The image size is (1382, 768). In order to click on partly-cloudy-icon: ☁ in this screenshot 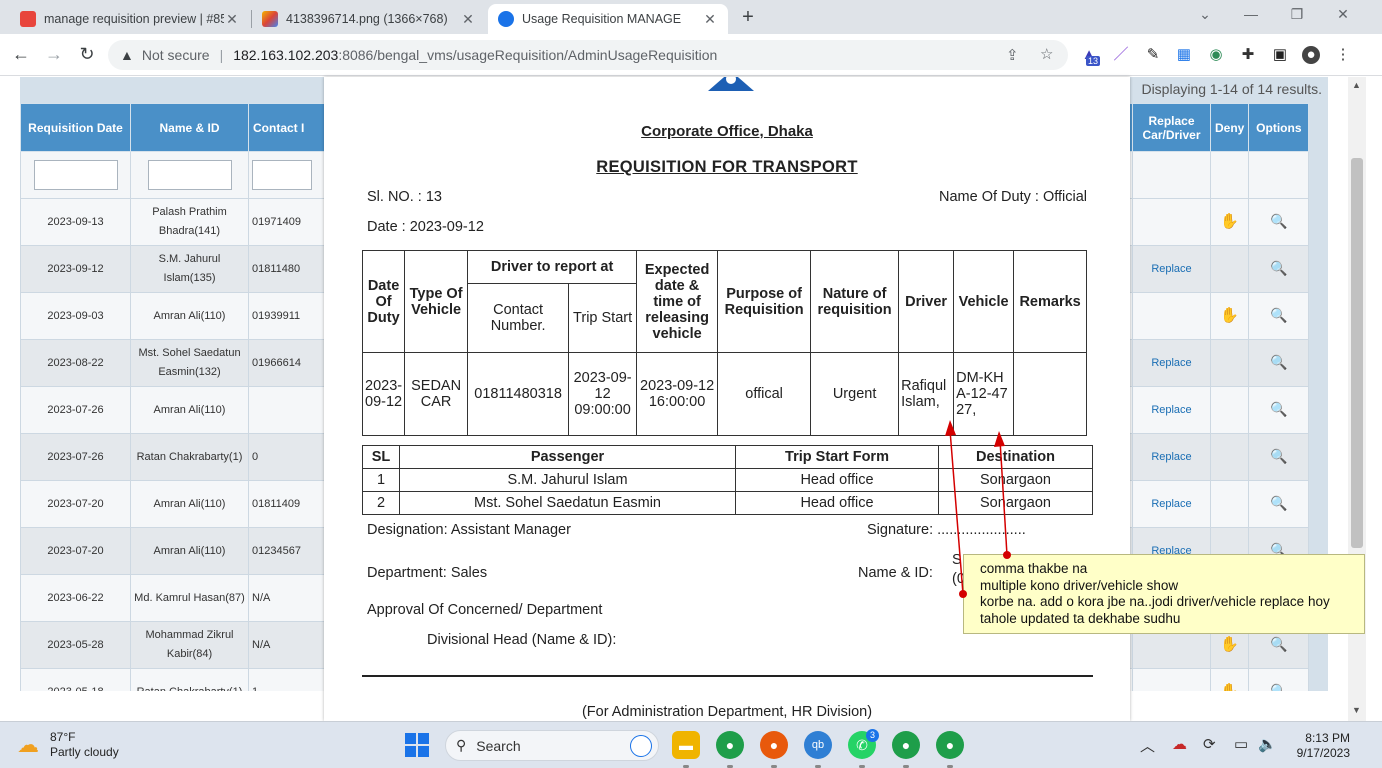, I will do `click(28, 744)`.